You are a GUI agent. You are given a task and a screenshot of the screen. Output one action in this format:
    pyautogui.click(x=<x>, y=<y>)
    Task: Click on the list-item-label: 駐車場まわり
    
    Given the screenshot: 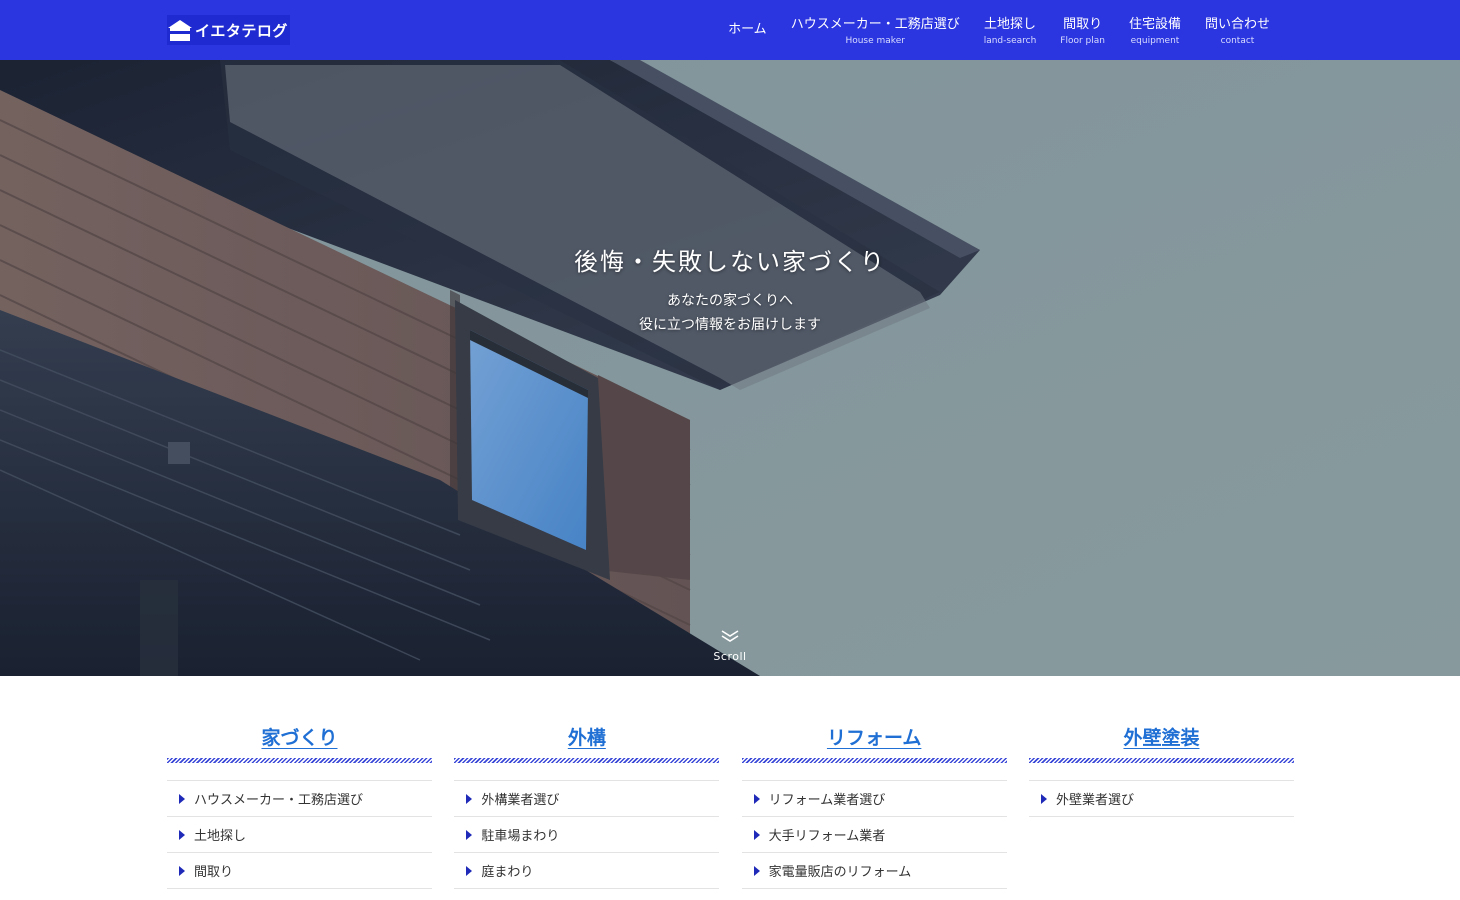 What is the action you would take?
    pyautogui.click(x=520, y=836)
    